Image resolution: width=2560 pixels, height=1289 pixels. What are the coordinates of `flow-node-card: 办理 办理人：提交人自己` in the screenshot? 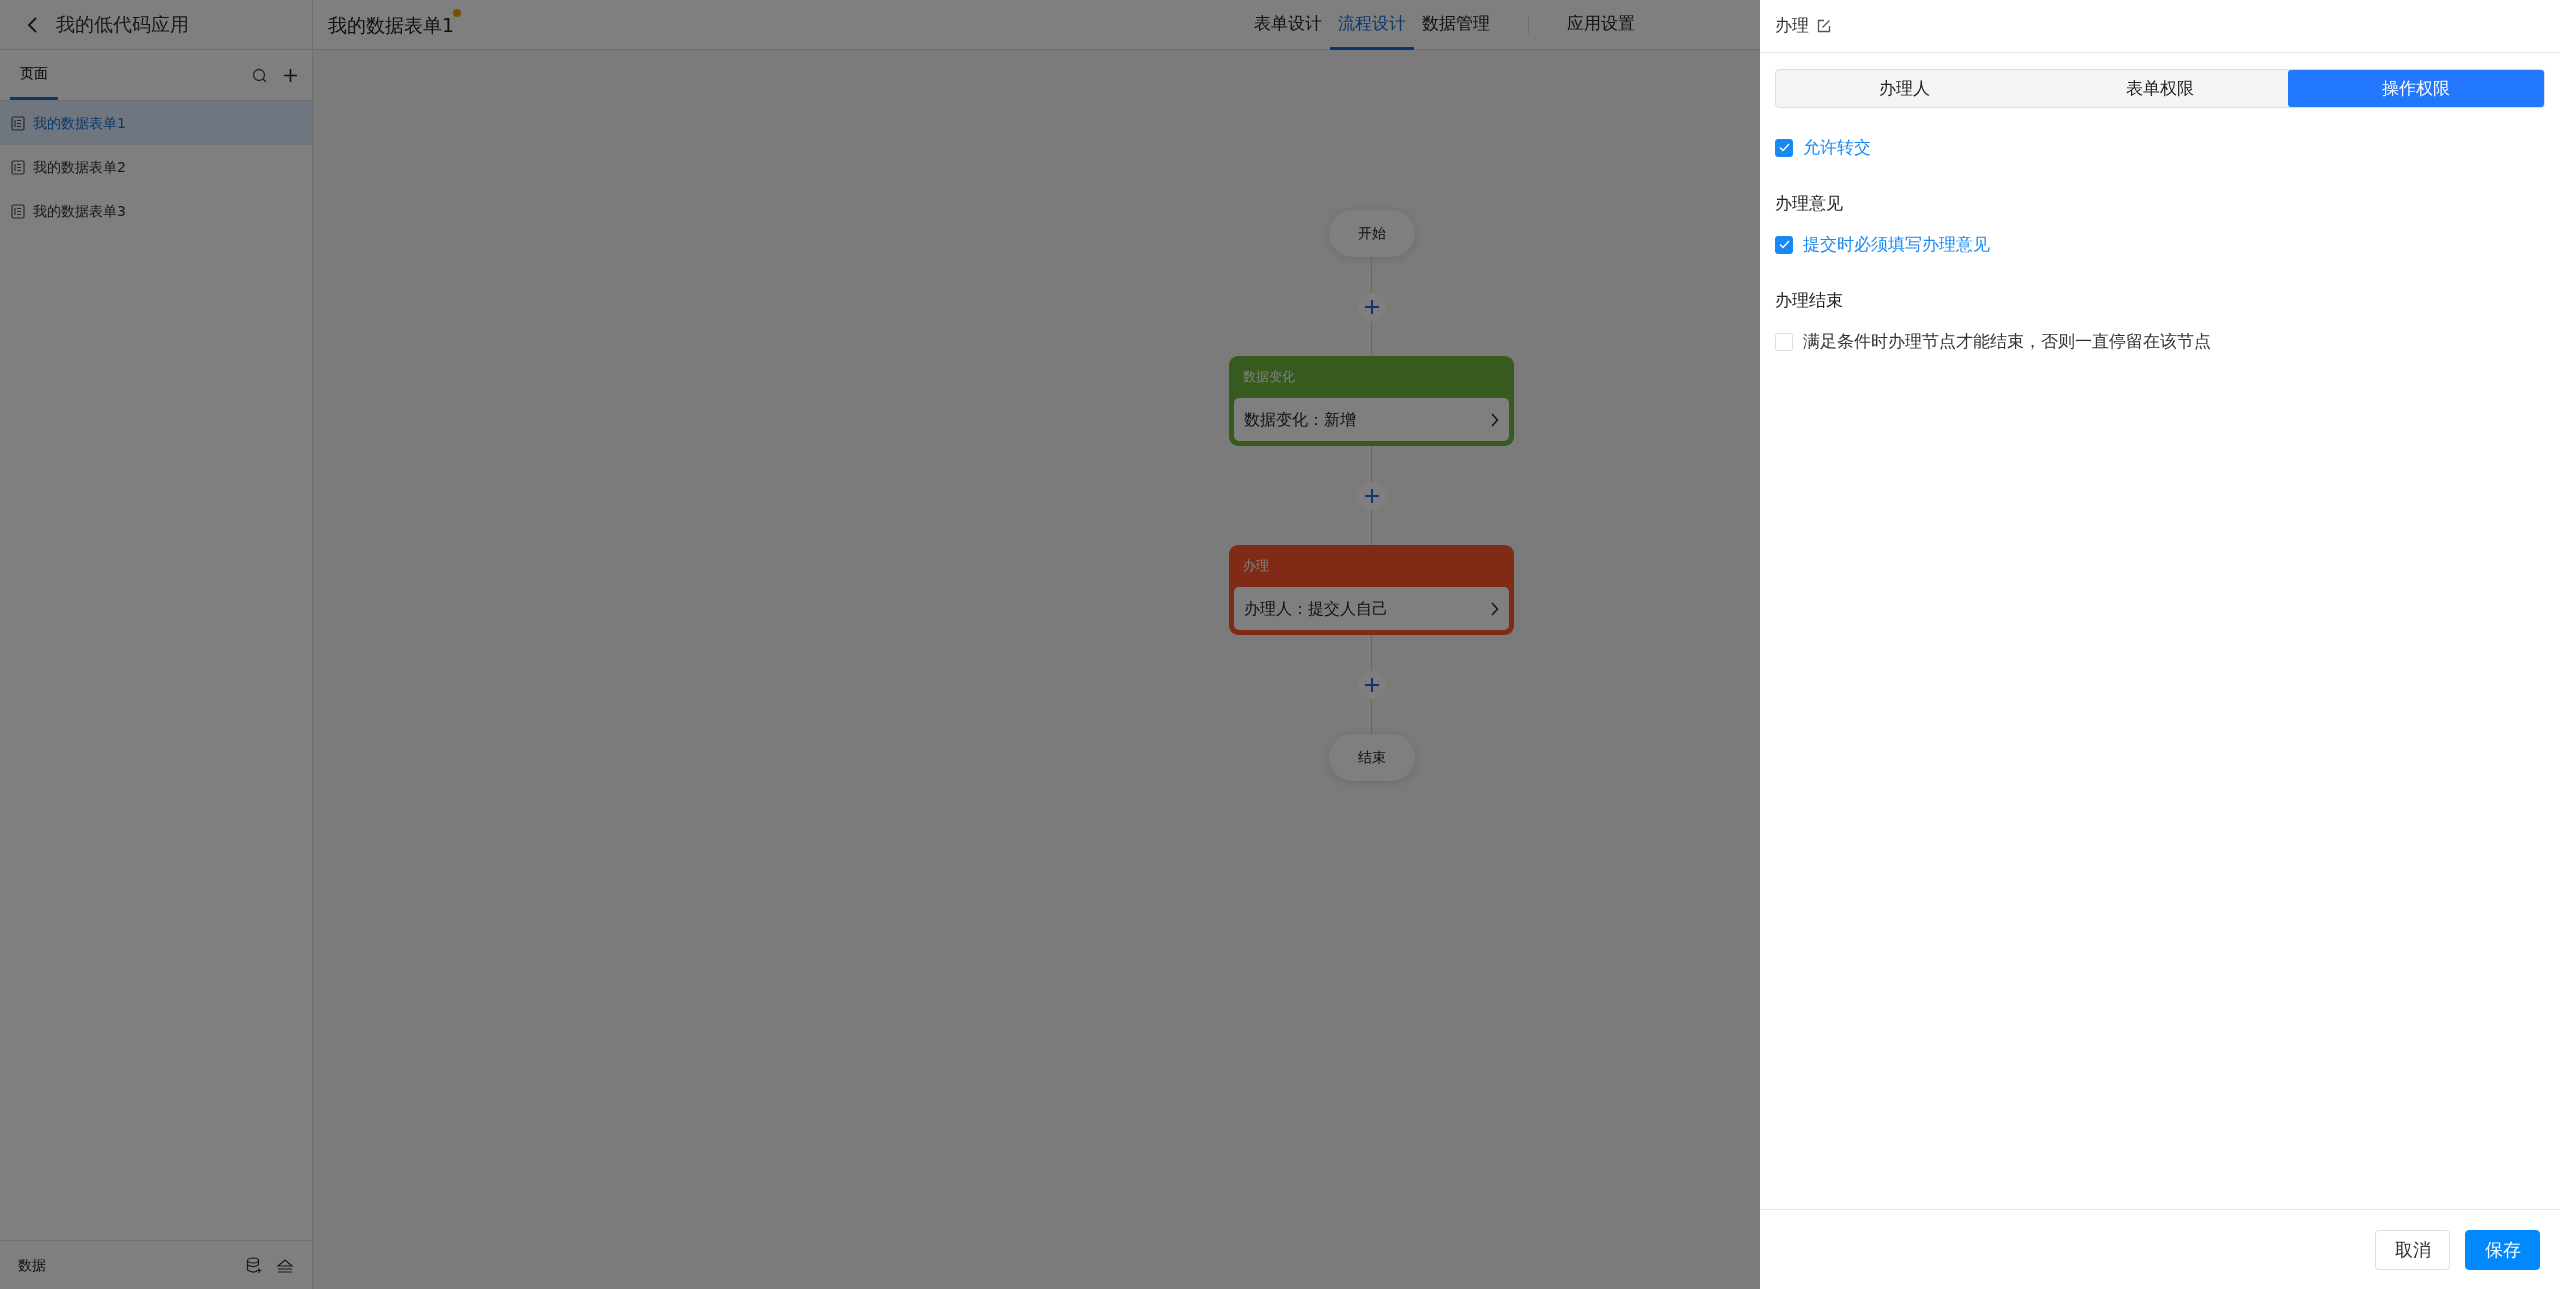 It's located at (1371, 590).